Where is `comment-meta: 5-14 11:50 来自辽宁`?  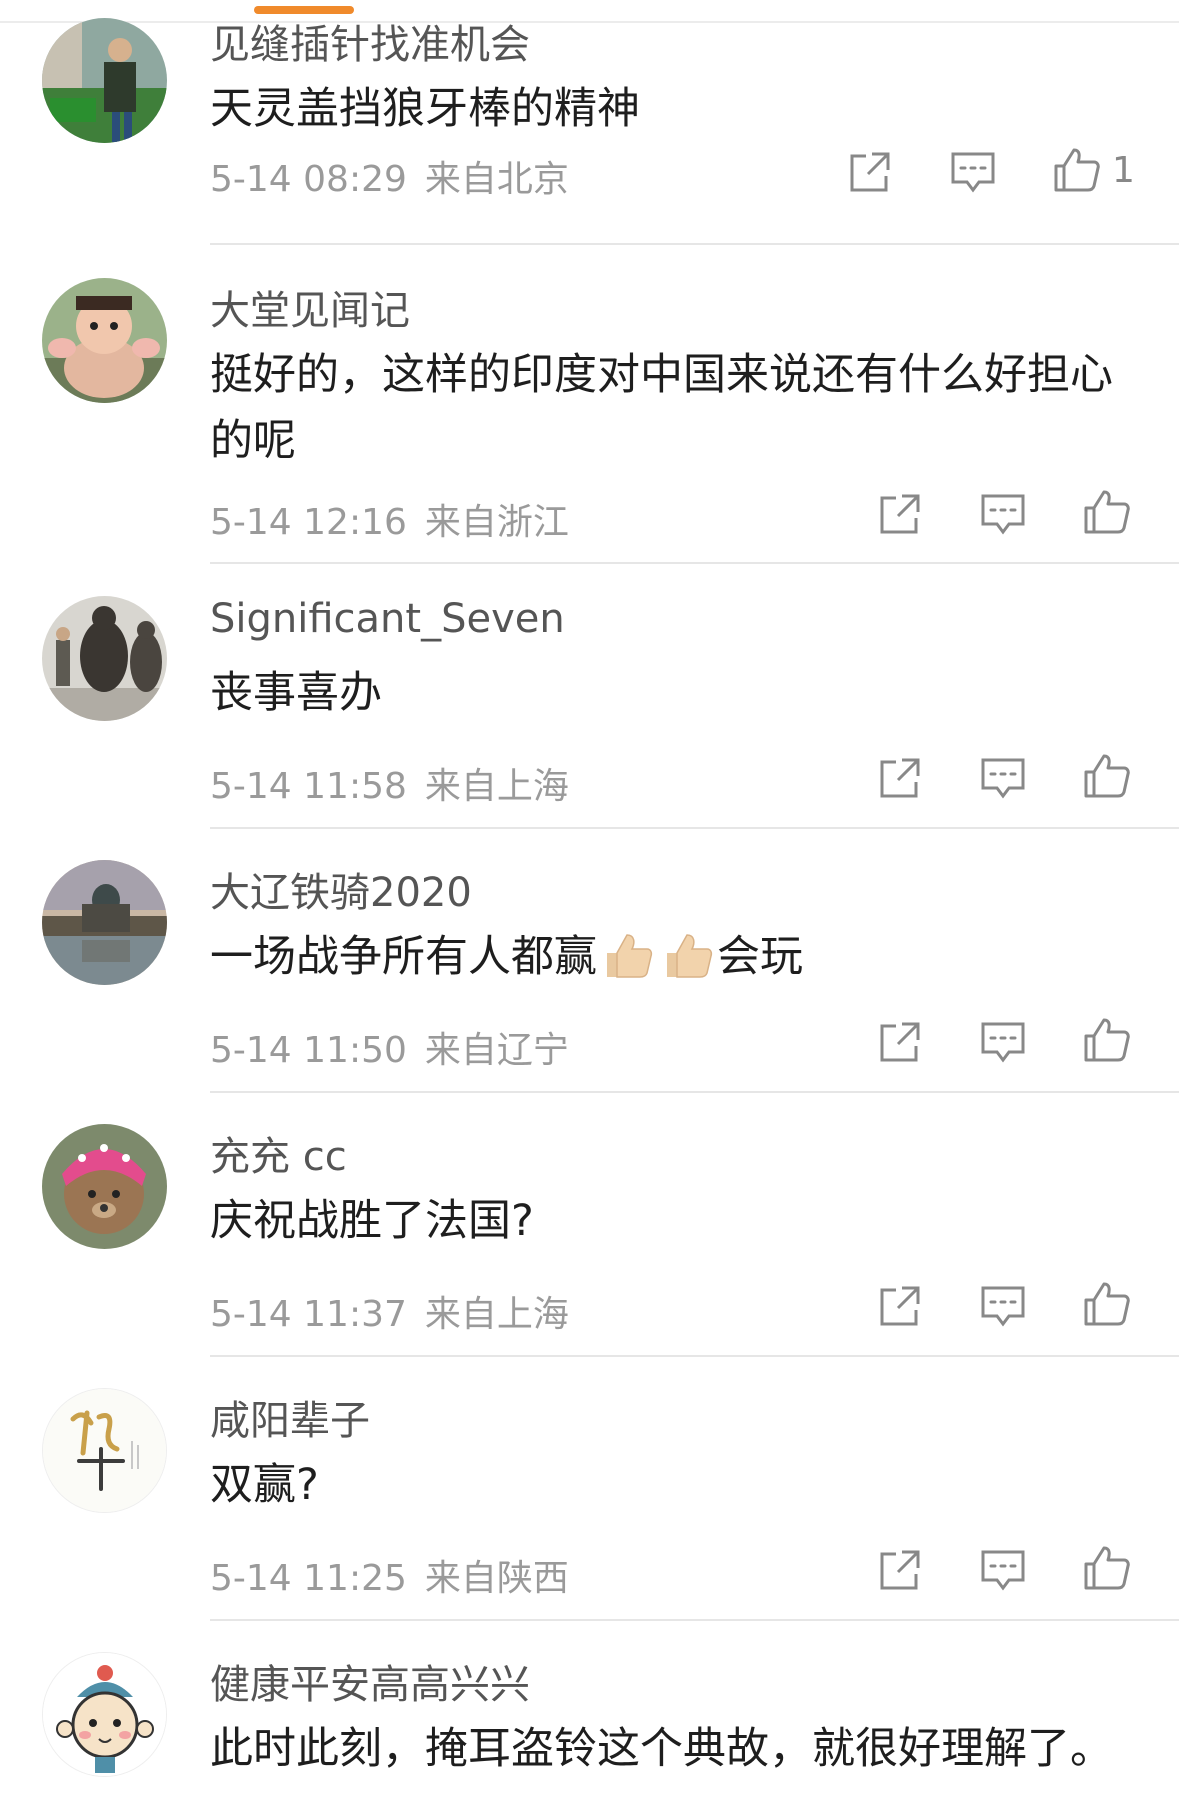 comment-meta: 5-14 11:50 来自辽宁 is located at coordinates (389, 1047).